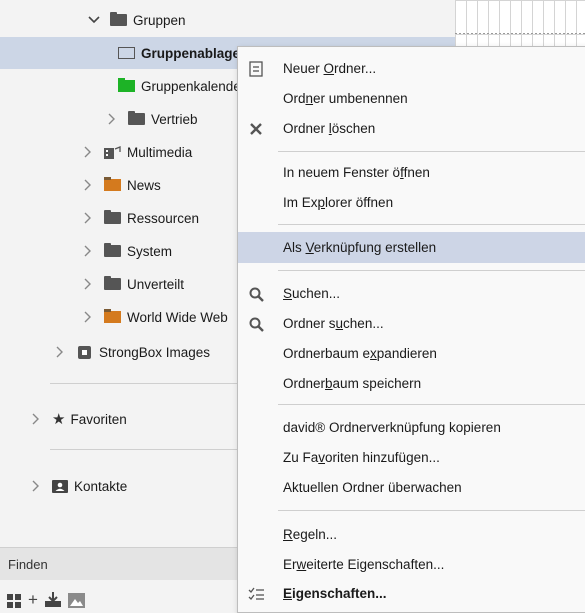  Describe the element at coordinates (101, 486) in the screenshot. I see `tree-item-label: Kontakte` at that location.